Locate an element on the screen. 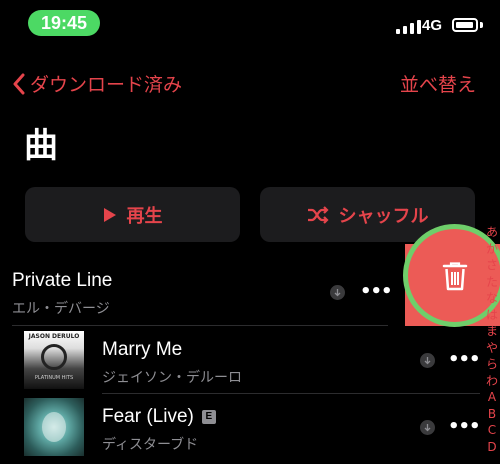 The height and width of the screenshot is (464, 500). shuffle-icon is located at coordinates (318, 214).